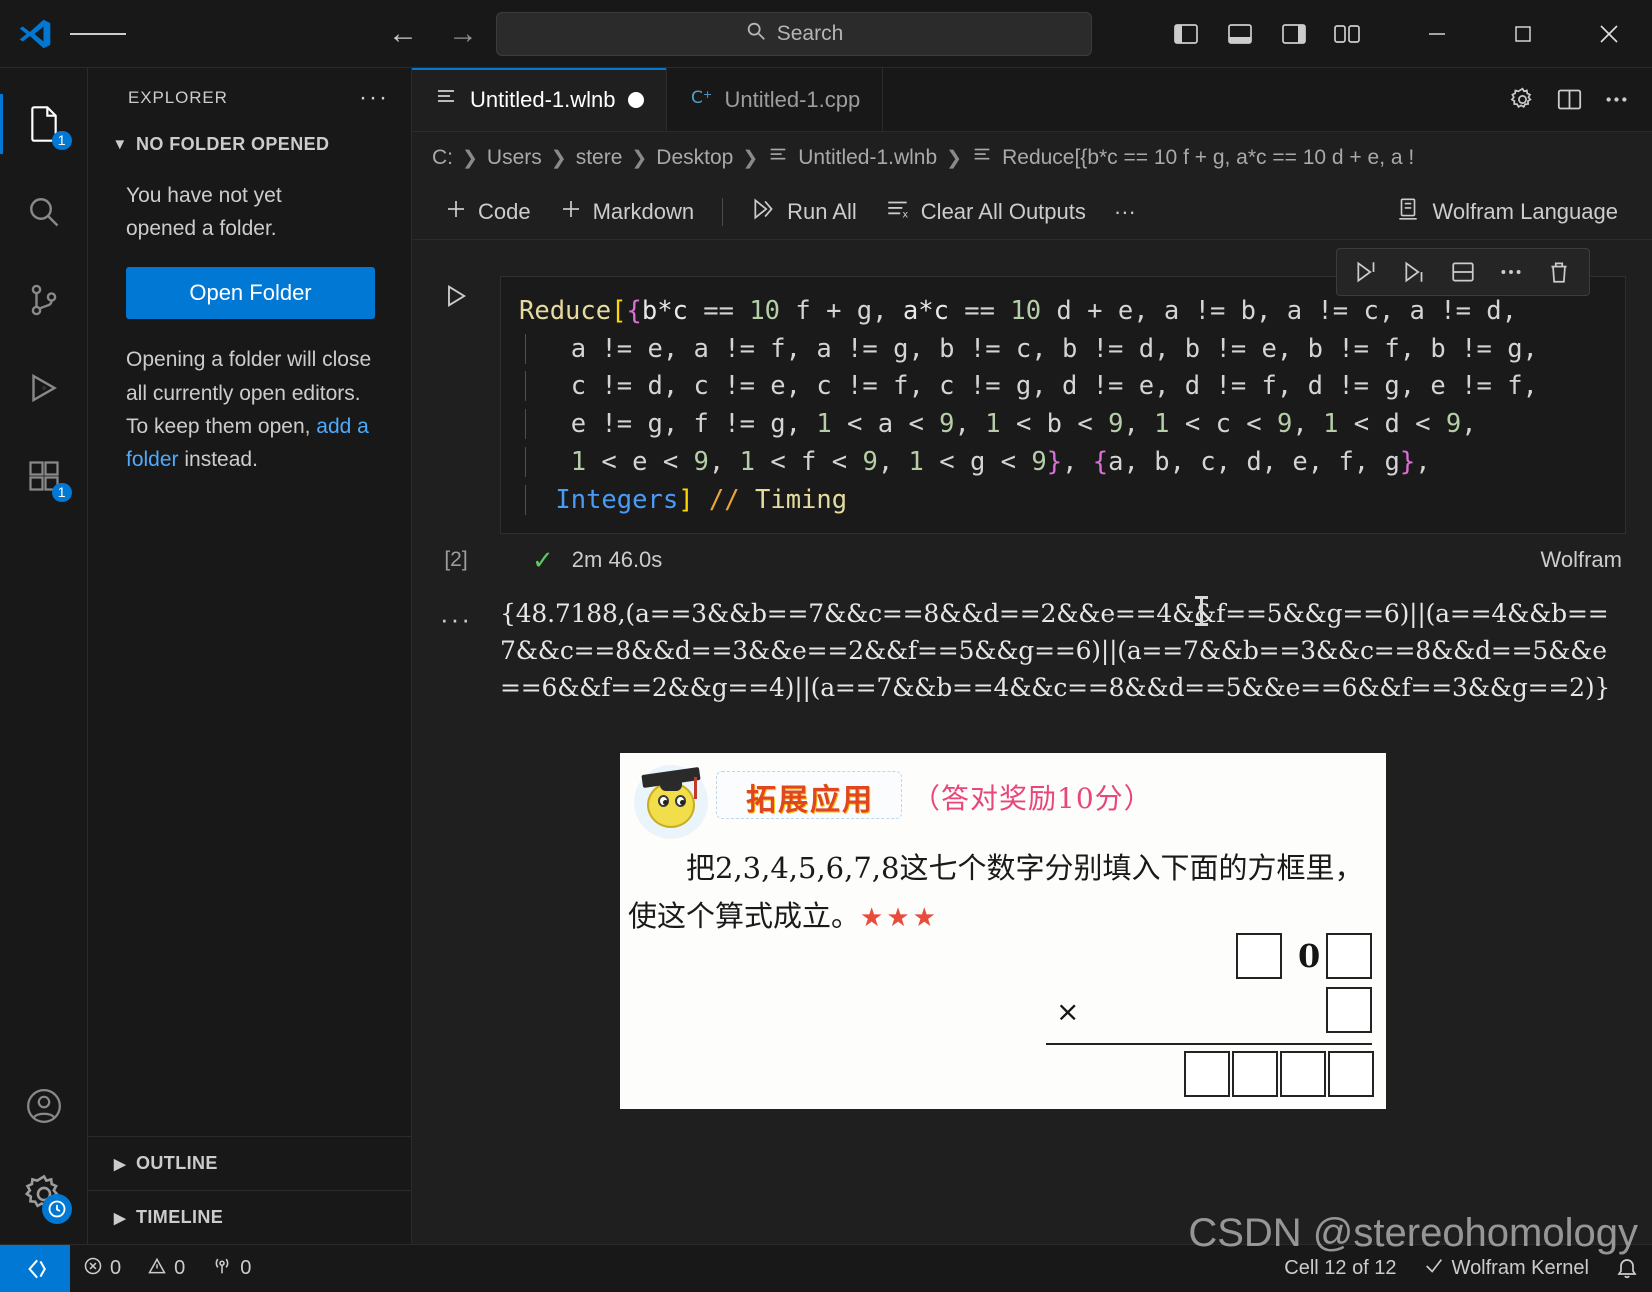 The height and width of the screenshot is (1292, 1652). I want to click on split-cell-icon, so click(1463, 272).